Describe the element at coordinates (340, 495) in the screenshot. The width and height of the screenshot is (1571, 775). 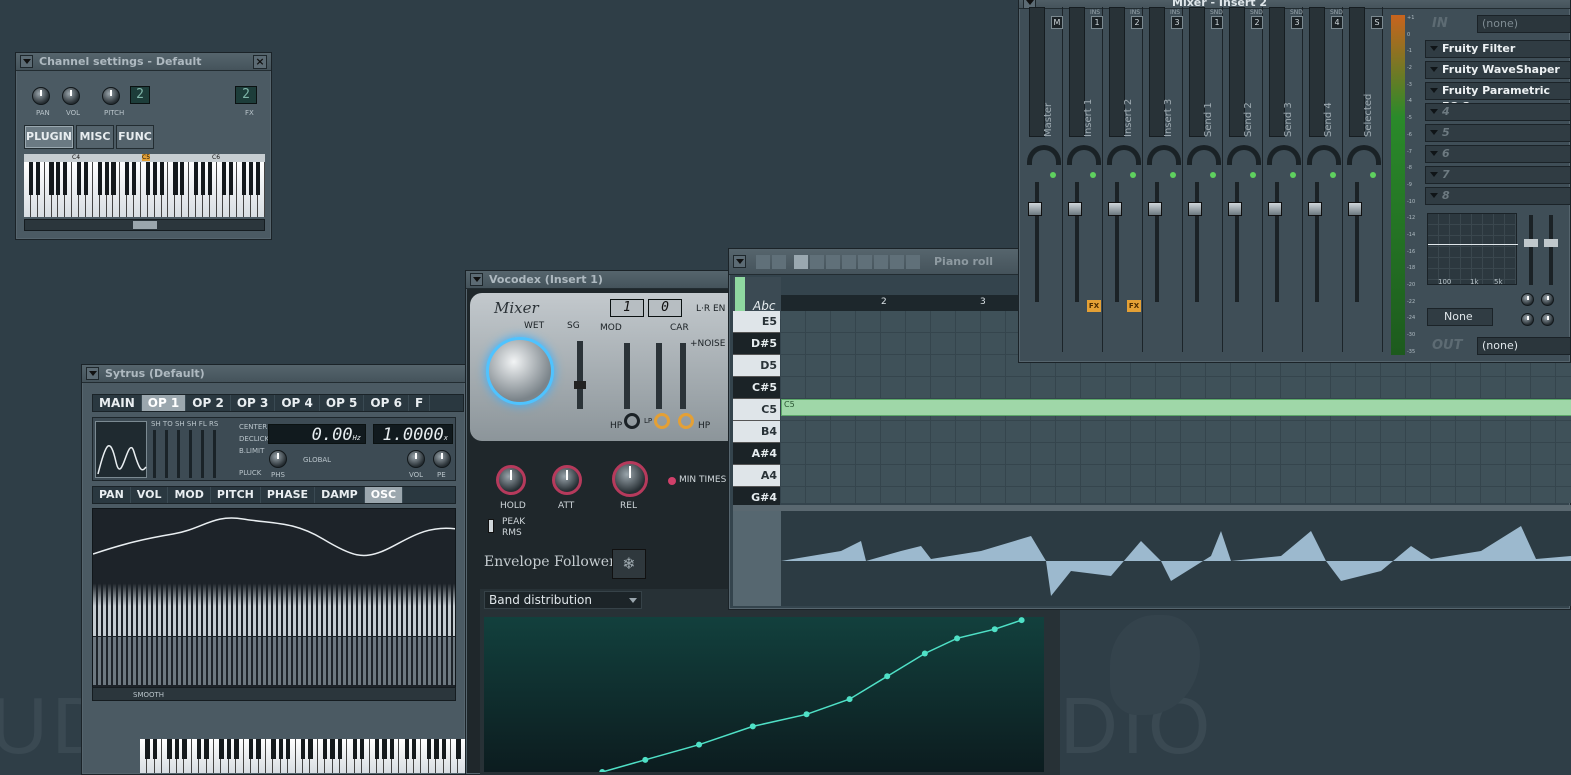
I see `sytrus-subtab-damp: DAMP` at that location.